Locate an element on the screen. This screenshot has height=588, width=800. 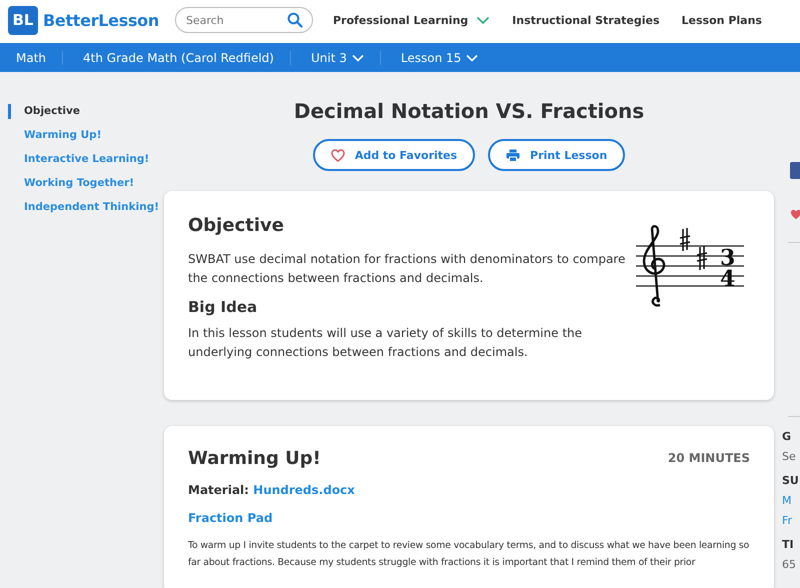
info-label: TI is located at coordinates (788, 544).